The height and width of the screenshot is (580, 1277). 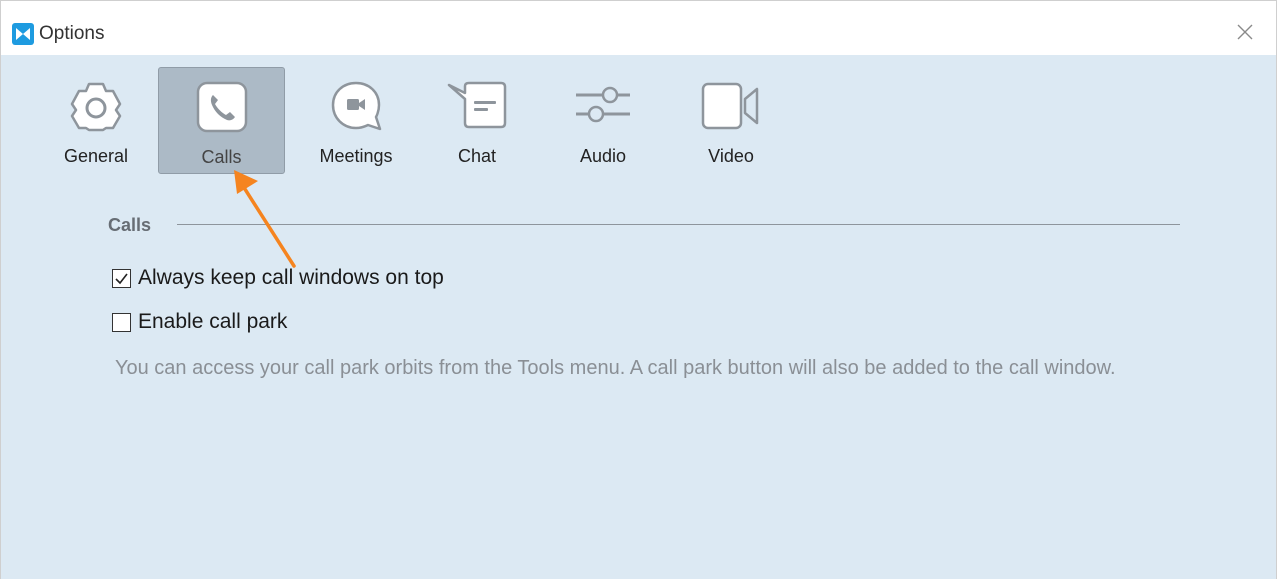 What do you see at coordinates (213, 321) in the screenshot?
I see `enable-call-park-label: Enable call park` at bounding box center [213, 321].